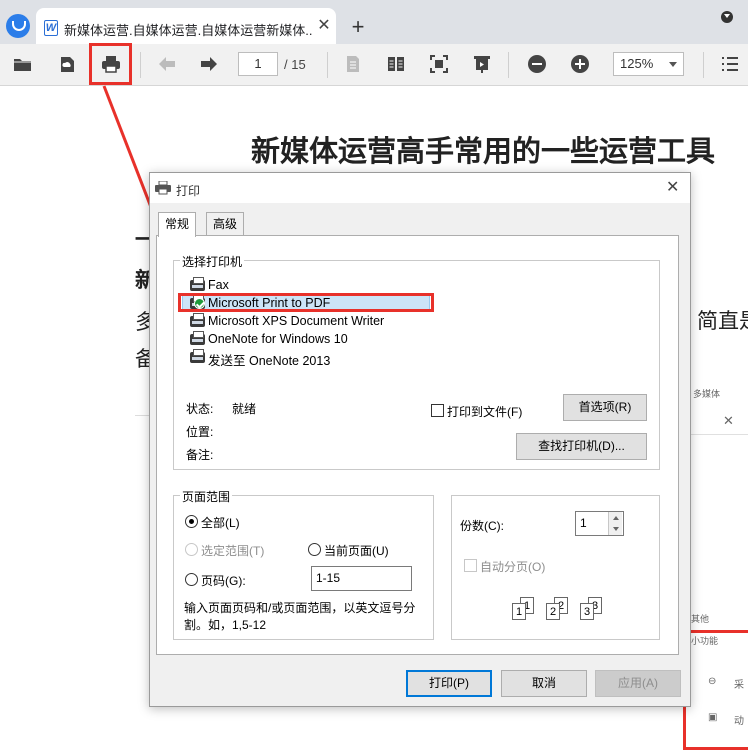  What do you see at coordinates (223, 581) in the screenshot?
I see `range-pages-label: 页码(G):` at bounding box center [223, 581].